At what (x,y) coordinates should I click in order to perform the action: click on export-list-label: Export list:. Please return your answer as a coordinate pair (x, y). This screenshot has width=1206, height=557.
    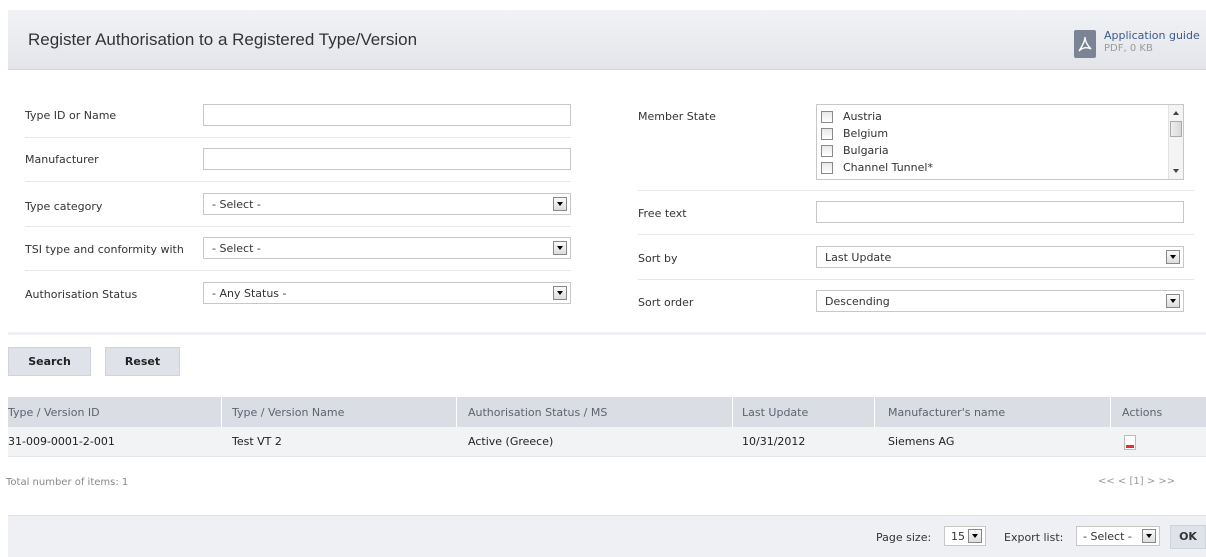
    Looking at the image, I should click on (1034, 537).